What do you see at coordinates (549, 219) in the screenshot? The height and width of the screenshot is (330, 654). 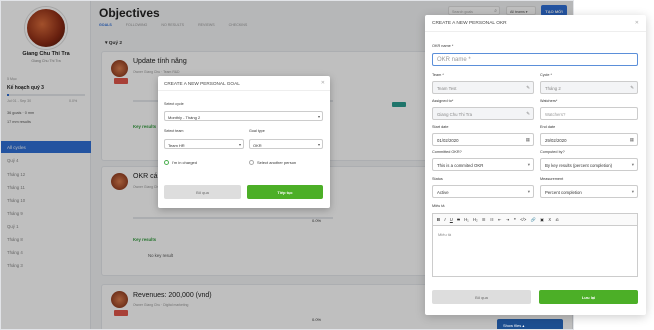 I see `clear-format-icon: Ⅹ` at bounding box center [549, 219].